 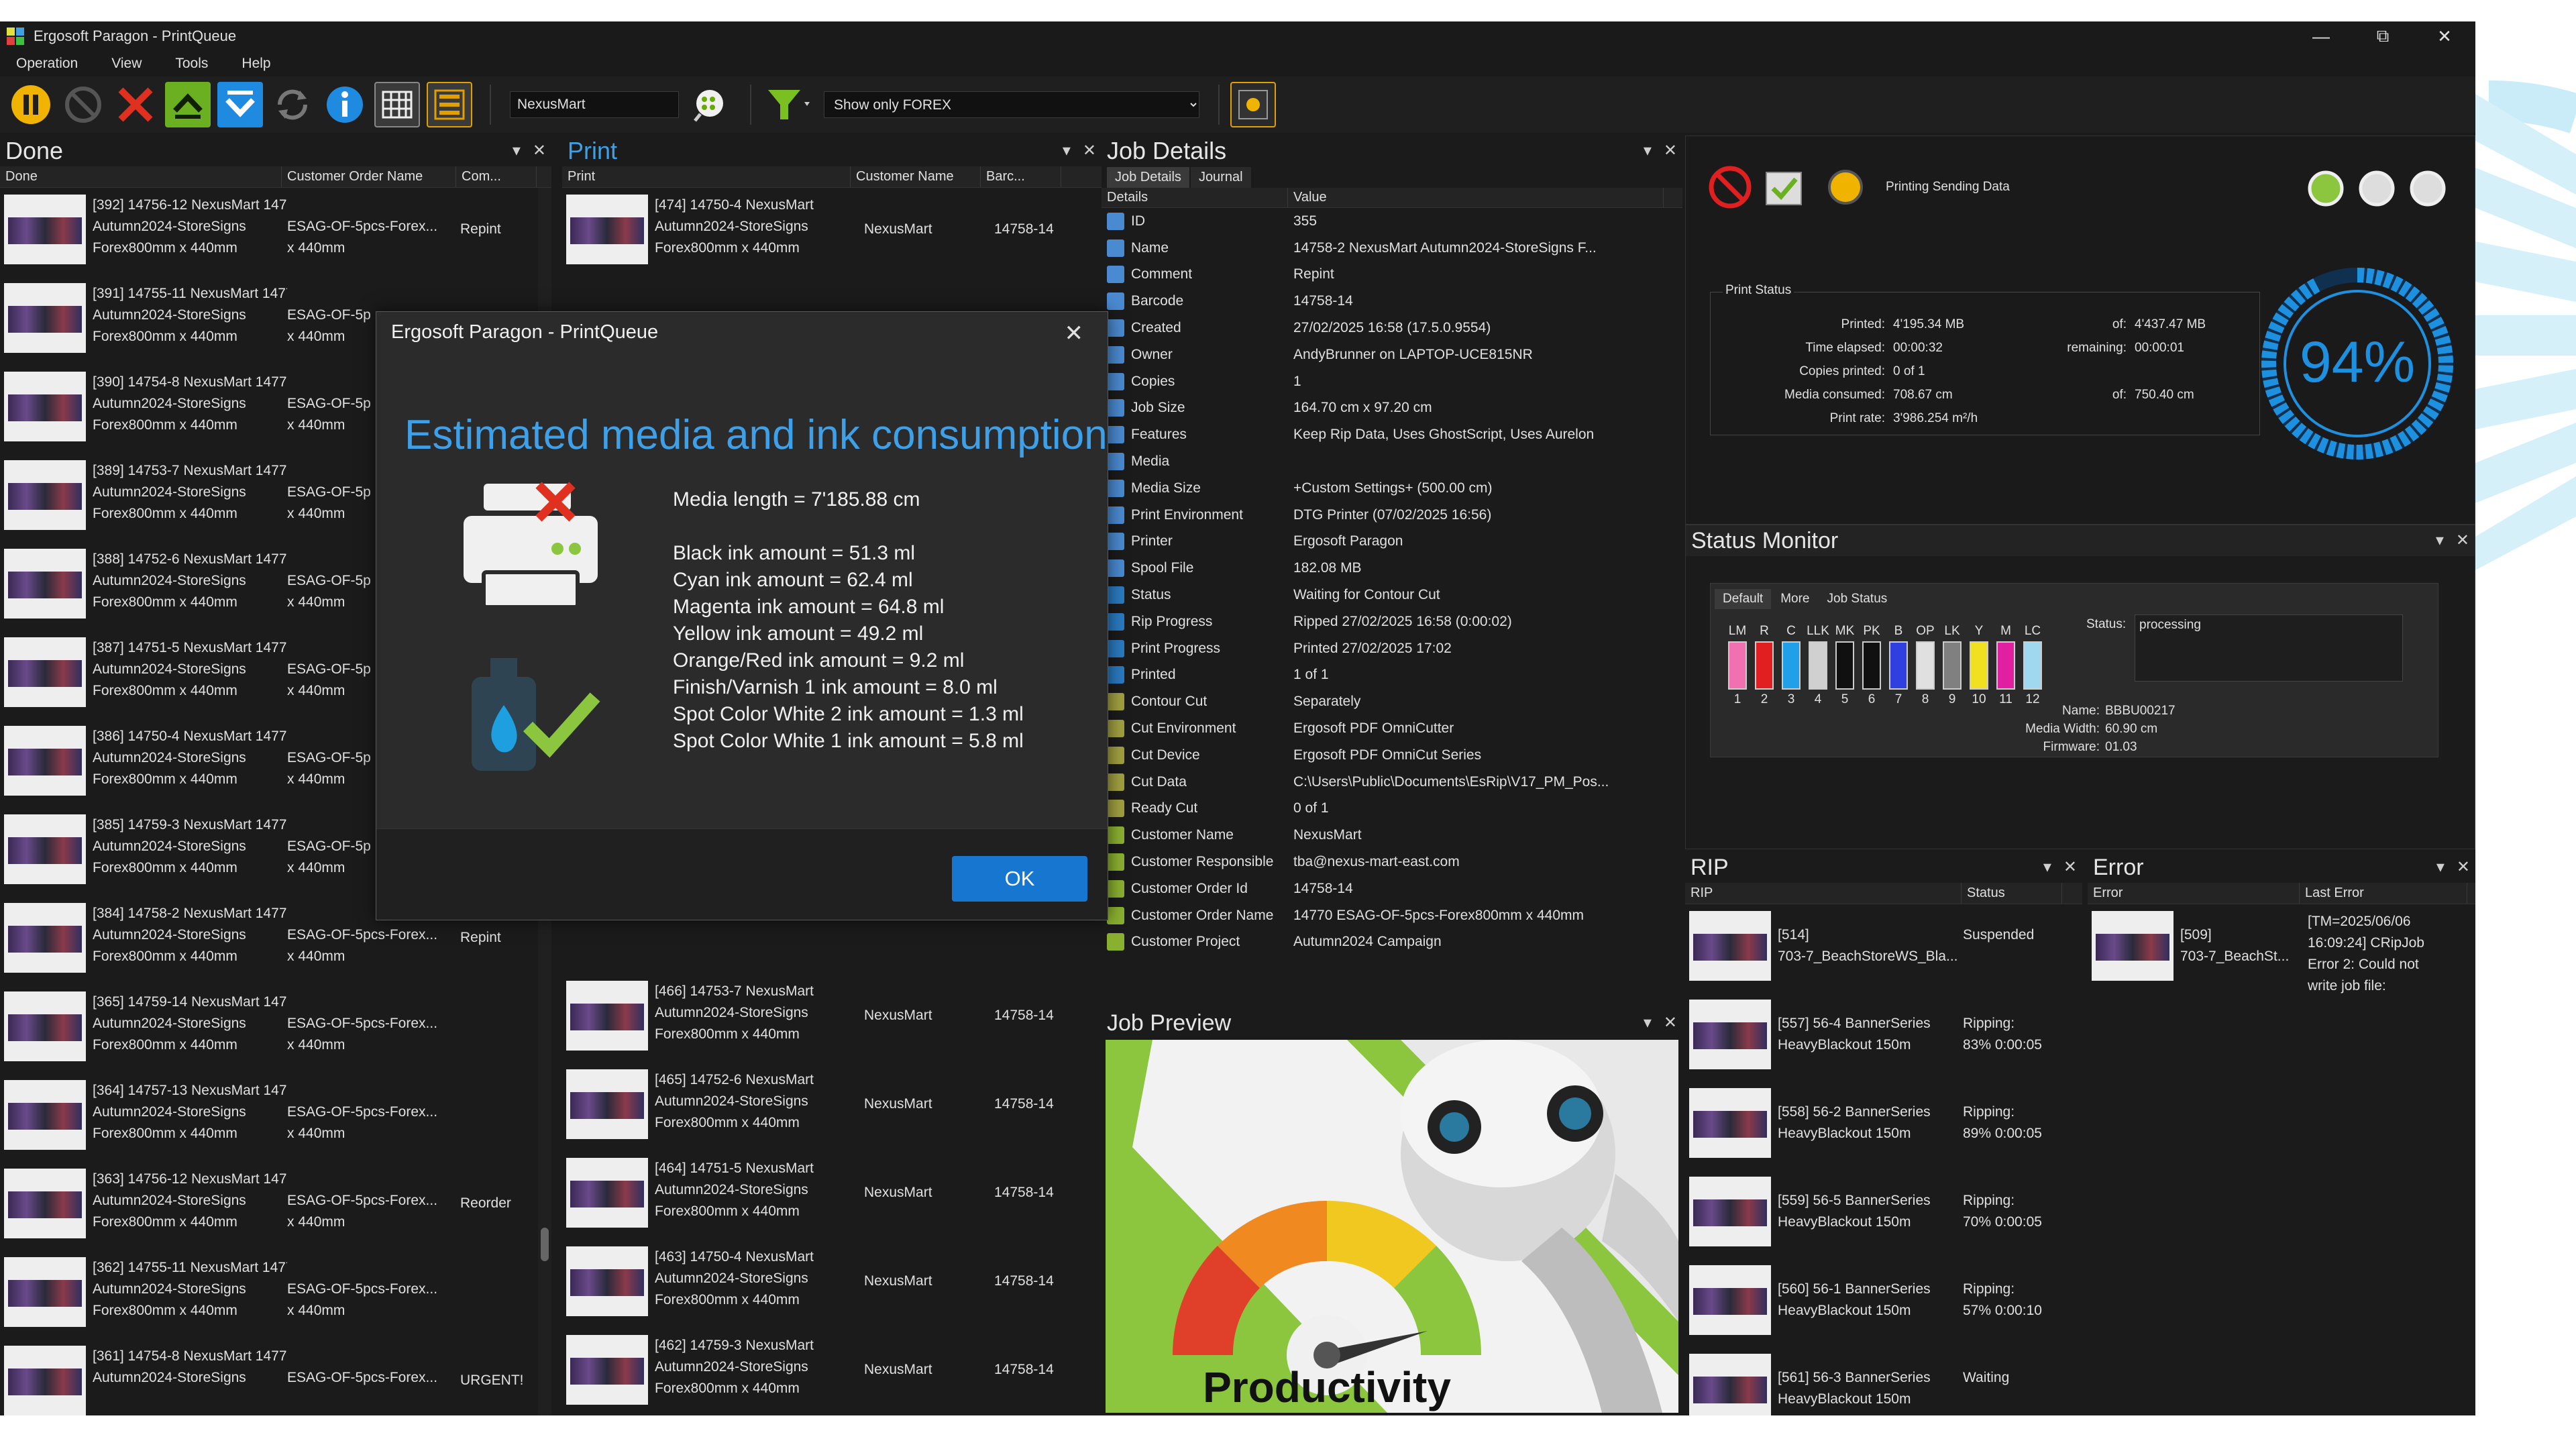 I want to click on disable-button, so click(x=83, y=104).